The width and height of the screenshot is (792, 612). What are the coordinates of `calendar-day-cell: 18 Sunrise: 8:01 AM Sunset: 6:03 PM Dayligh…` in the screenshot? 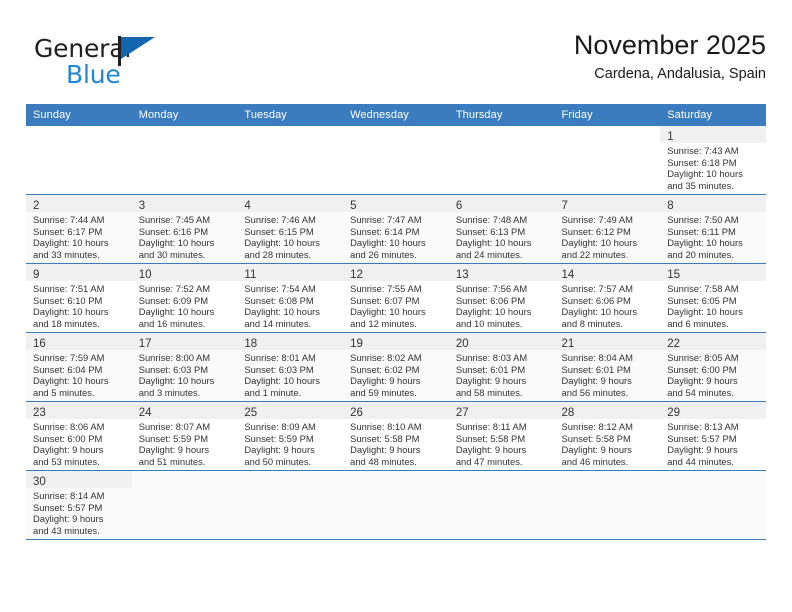 It's located at (290, 367).